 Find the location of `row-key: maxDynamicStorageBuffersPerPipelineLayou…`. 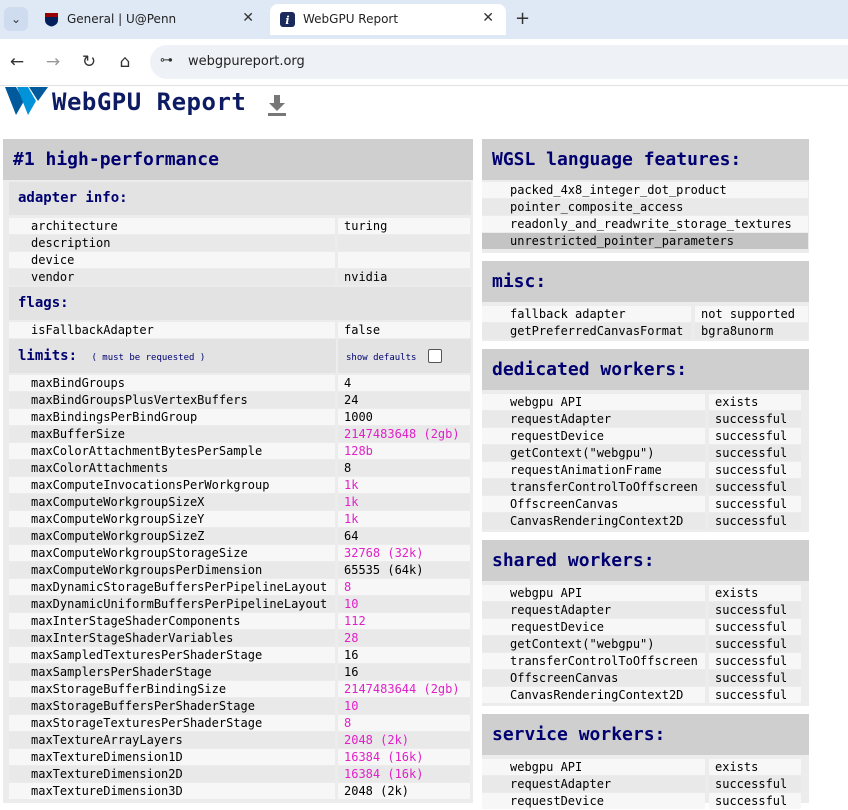

row-key: maxDynamicStorageBuffersPerPipelineLayou… is located at coordinates (172, 587).